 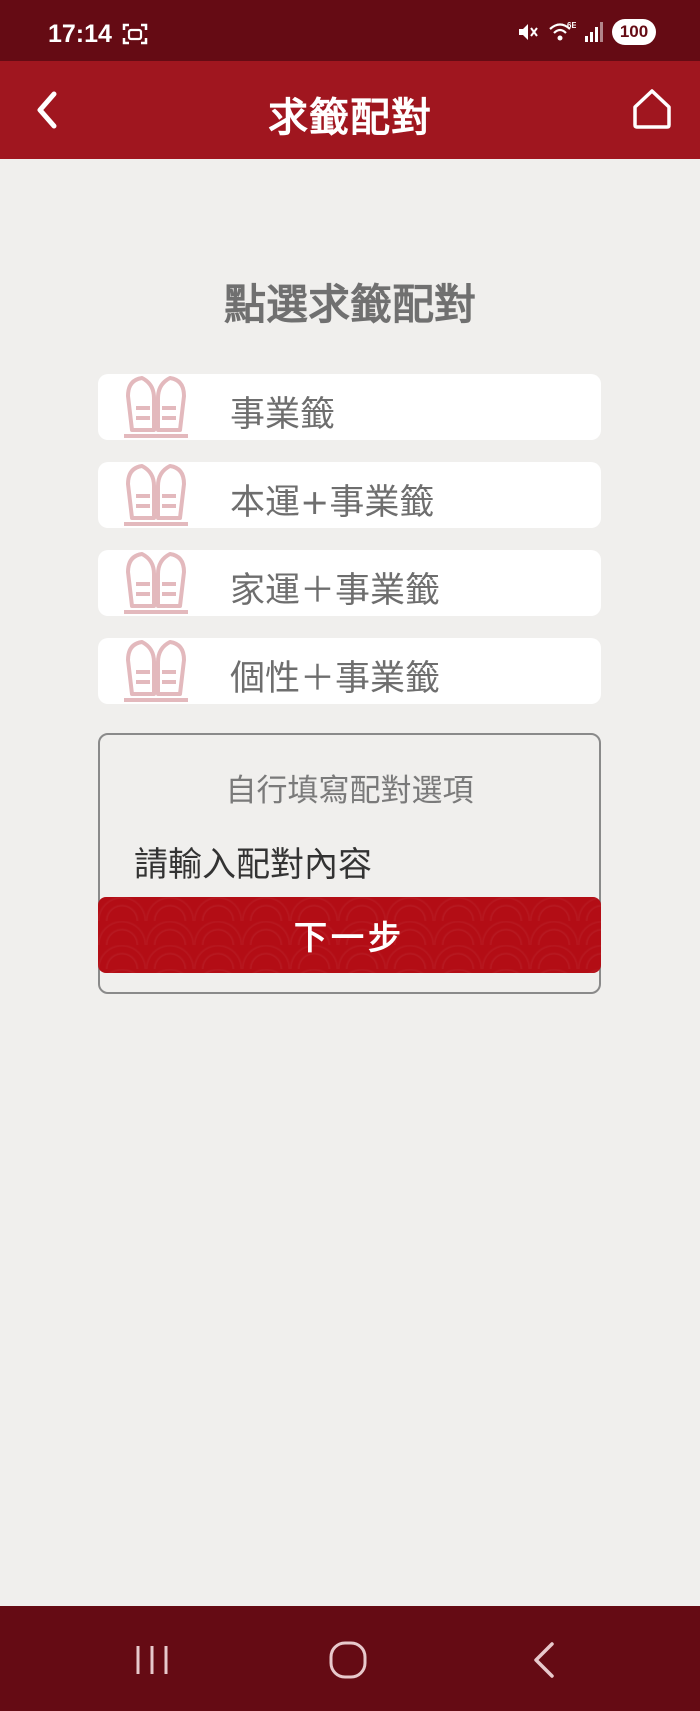 I want to click on home-icon, so click(x=652, y=109).